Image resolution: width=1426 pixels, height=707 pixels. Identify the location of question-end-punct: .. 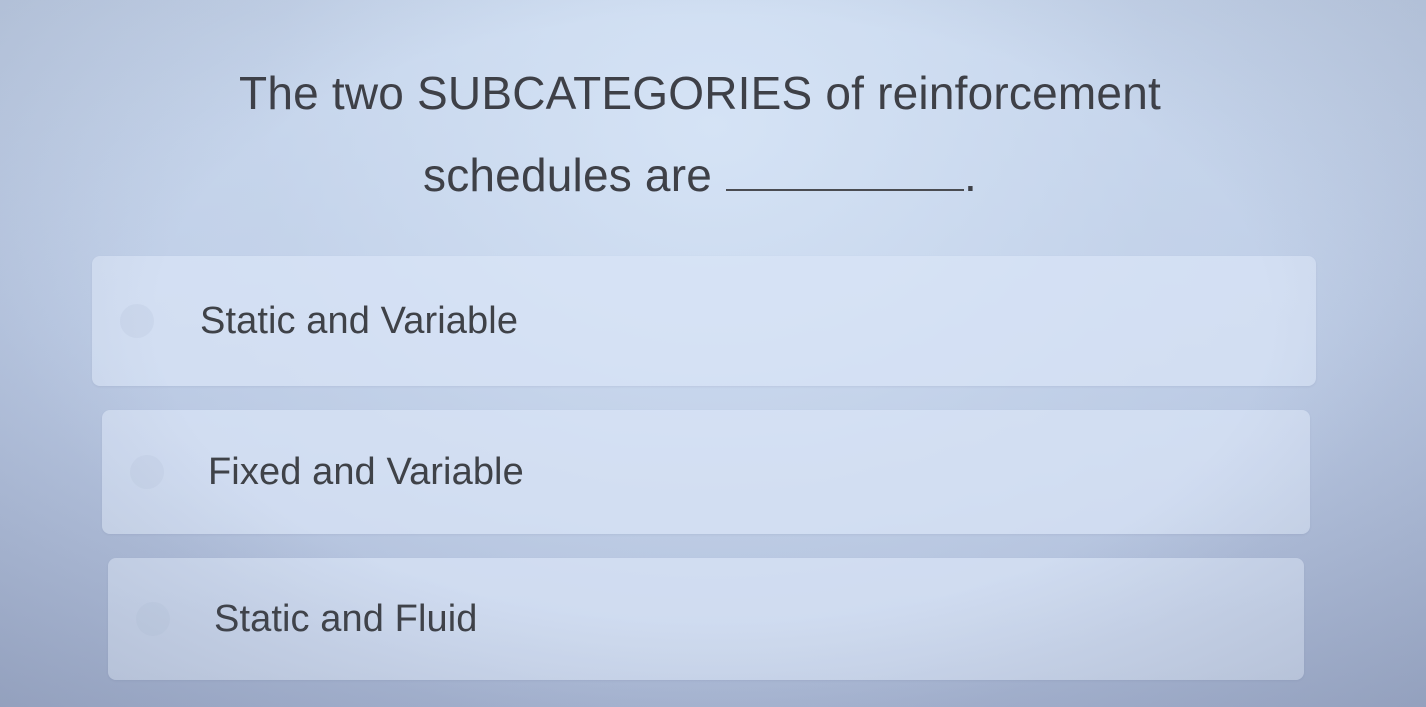
(970, 175).